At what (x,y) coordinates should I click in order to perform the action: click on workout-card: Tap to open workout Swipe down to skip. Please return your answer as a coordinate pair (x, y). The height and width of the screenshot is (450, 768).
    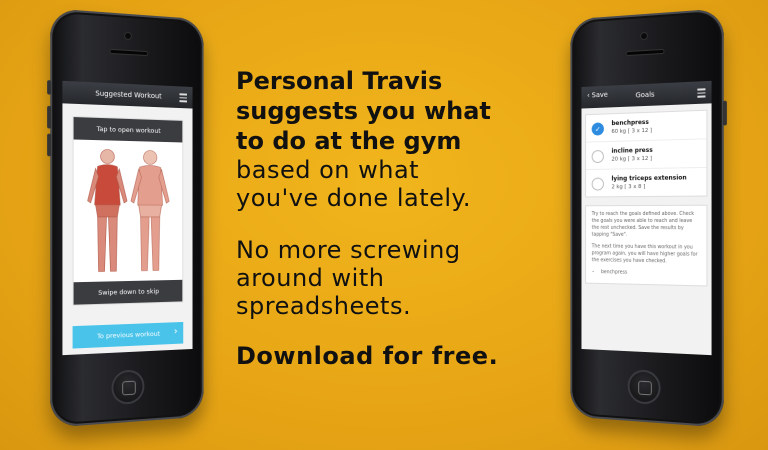
    Looking at the image, I should click on (128, 211).